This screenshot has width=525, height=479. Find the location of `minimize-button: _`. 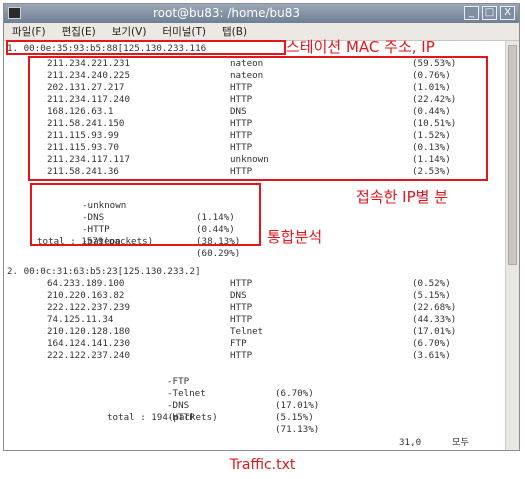

minimize-button: _ is located at coordinates (471, 13).